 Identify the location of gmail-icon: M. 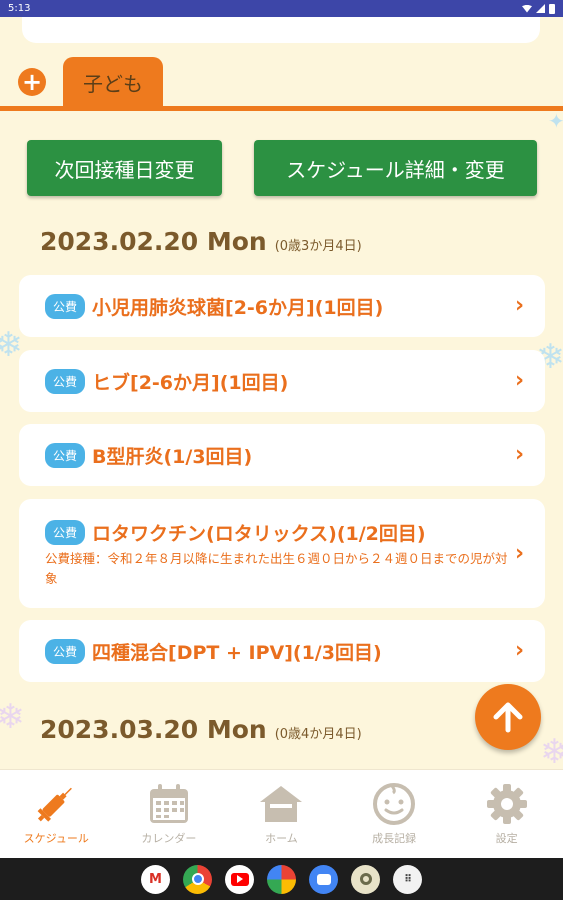
(155, 879).